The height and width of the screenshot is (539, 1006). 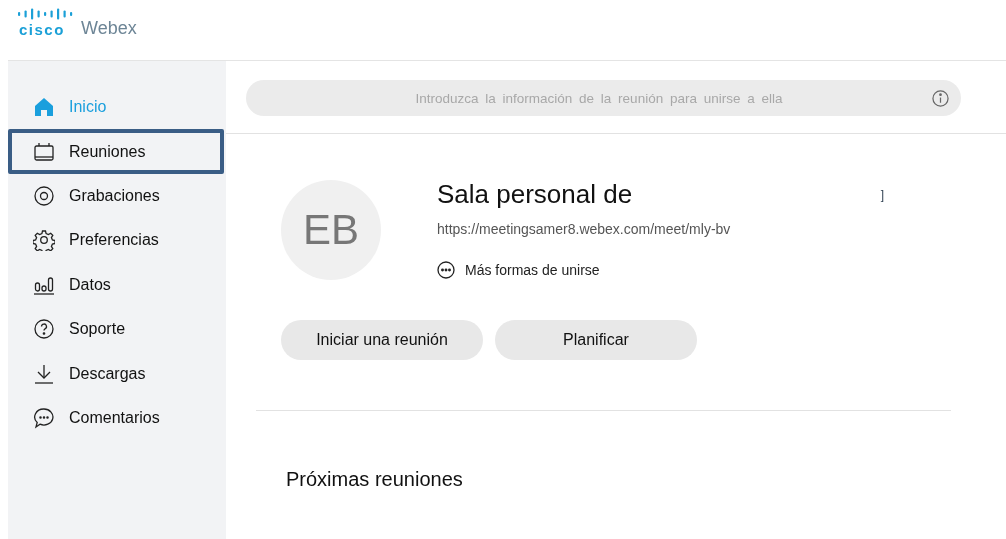 What do you see at coordinates (535, 194) in the screenshot?
I see `room-title: Sala personal de` at bounding box center [535, 194].